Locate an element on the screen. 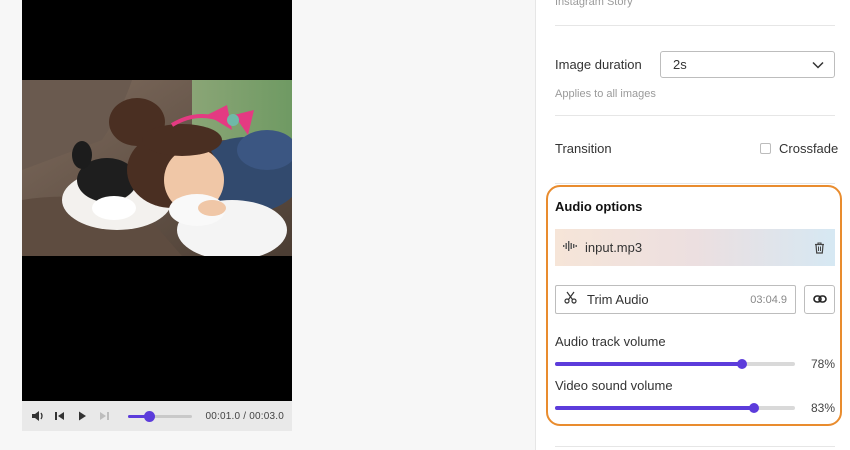 The height and width of the screenshot is (450, 850). video-sound-volume-slider is located at coordinates (675, 408).